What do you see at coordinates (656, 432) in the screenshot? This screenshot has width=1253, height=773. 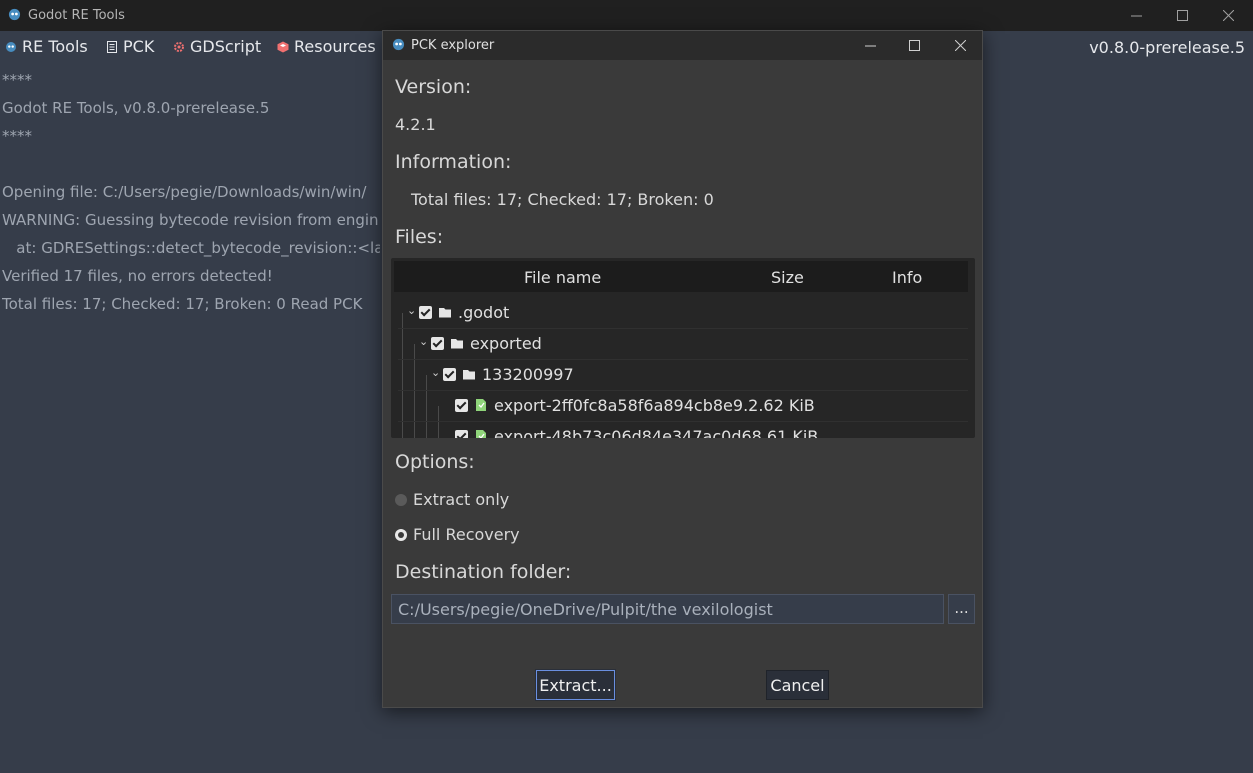 I see `tree-row-label: export-48b73c06d84e347ac0d68.61 KiB` at bounding box center [656, 432].